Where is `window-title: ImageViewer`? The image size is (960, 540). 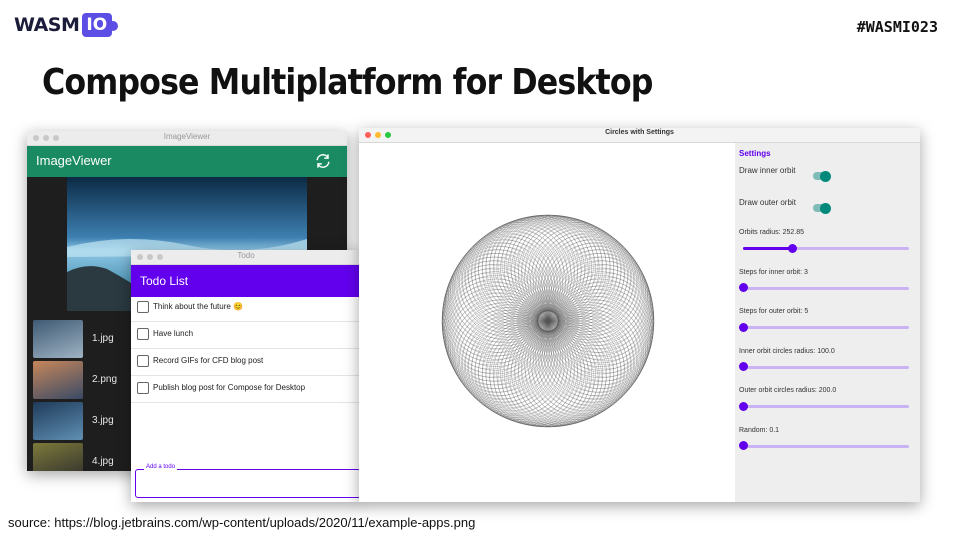
window-title: ImageViewer is located at coordinates (187, 136).